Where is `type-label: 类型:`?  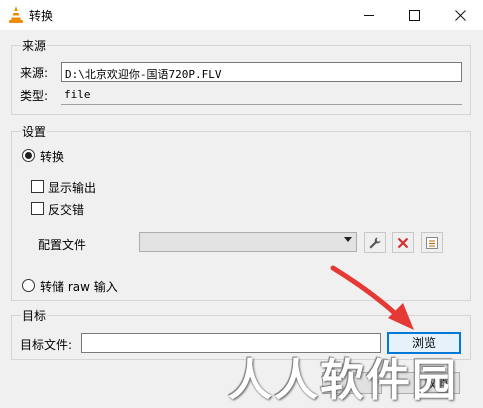
type-label: 类型: is located at coordinates (34, 96).